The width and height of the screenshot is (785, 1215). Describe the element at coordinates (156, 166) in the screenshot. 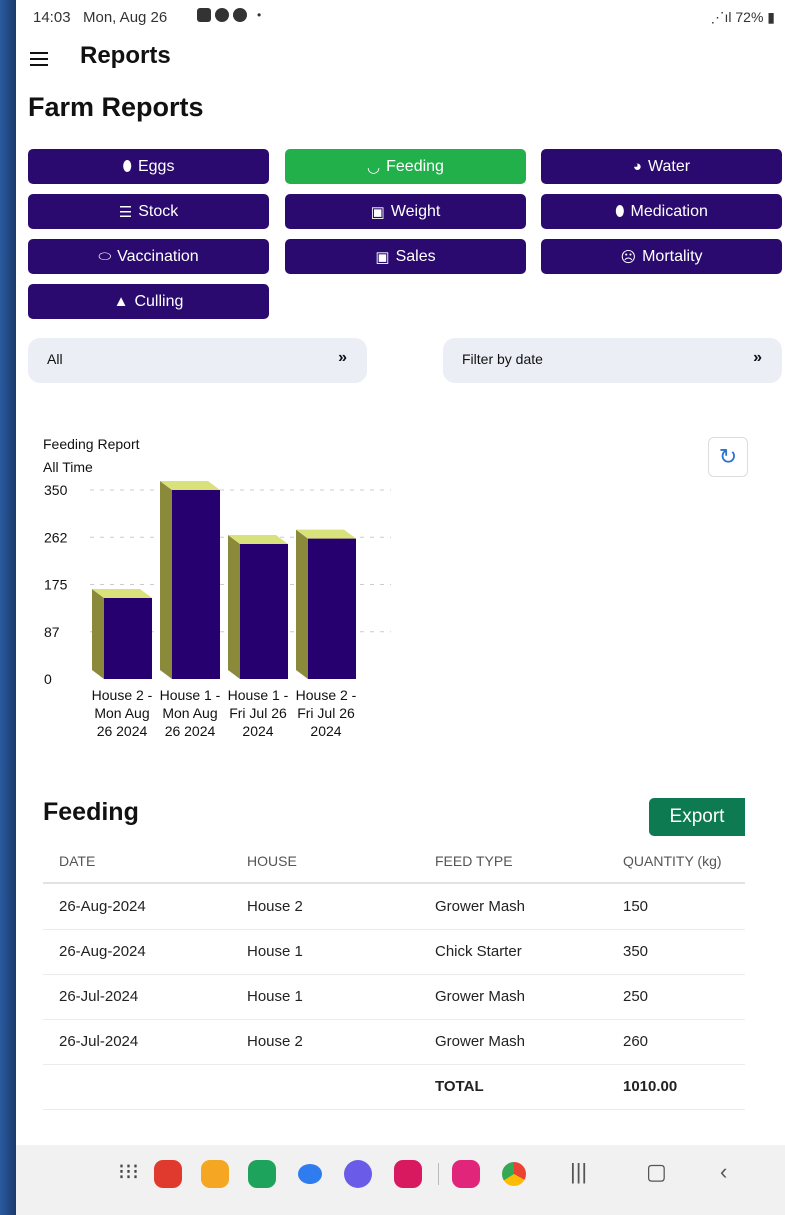

I see `button-label: Eggs` at that location.